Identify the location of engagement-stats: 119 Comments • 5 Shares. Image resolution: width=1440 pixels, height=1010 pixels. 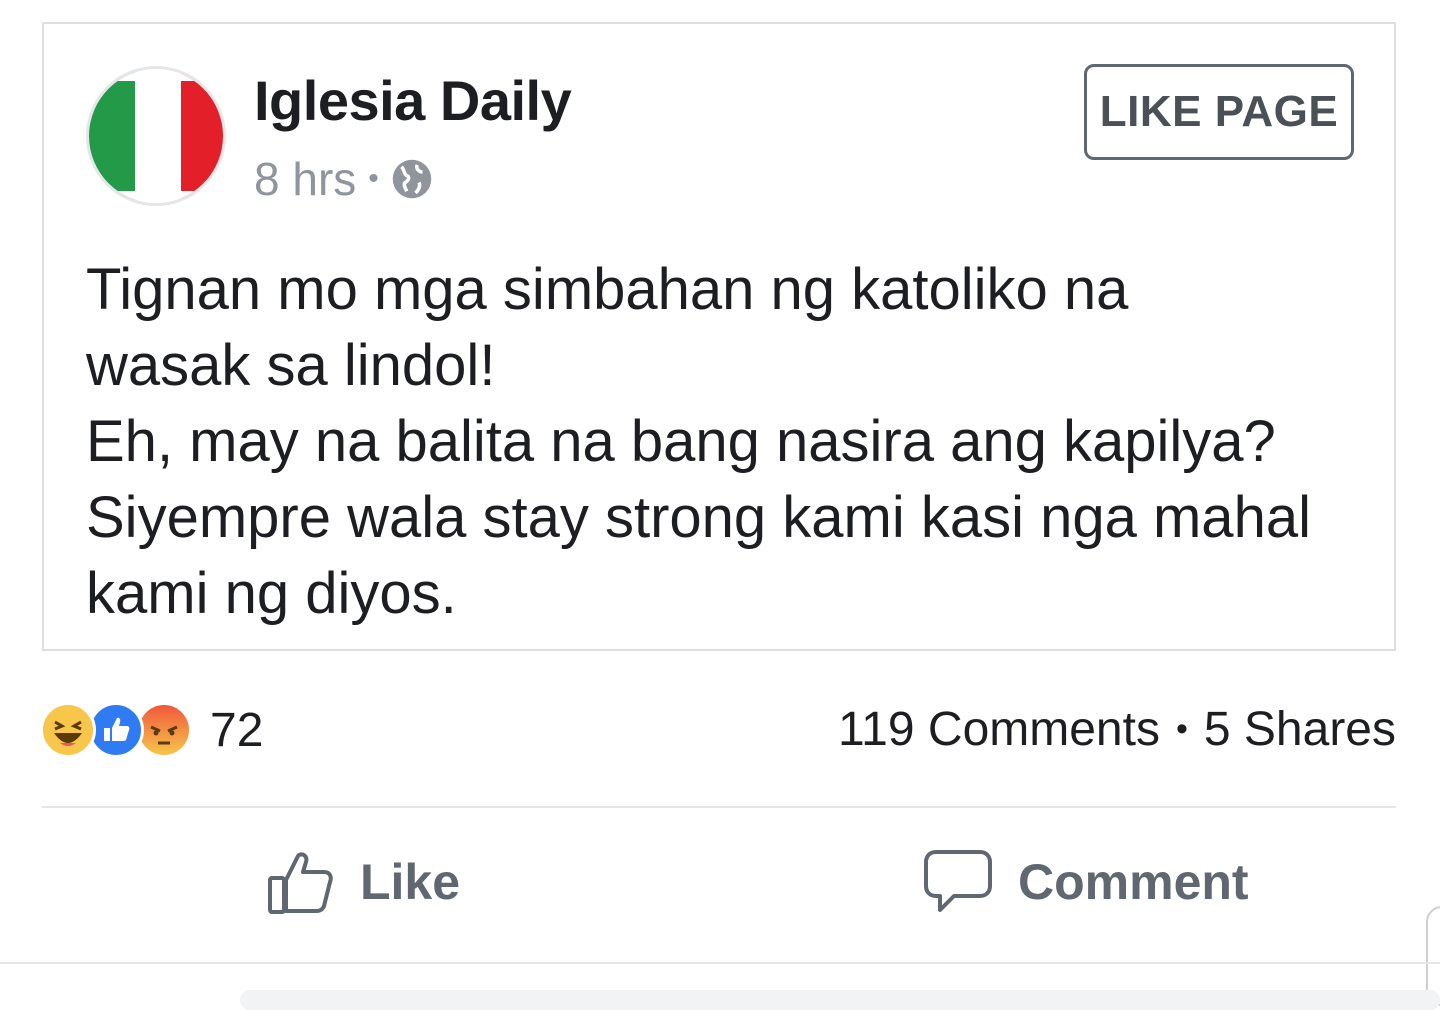
(1117, 729).